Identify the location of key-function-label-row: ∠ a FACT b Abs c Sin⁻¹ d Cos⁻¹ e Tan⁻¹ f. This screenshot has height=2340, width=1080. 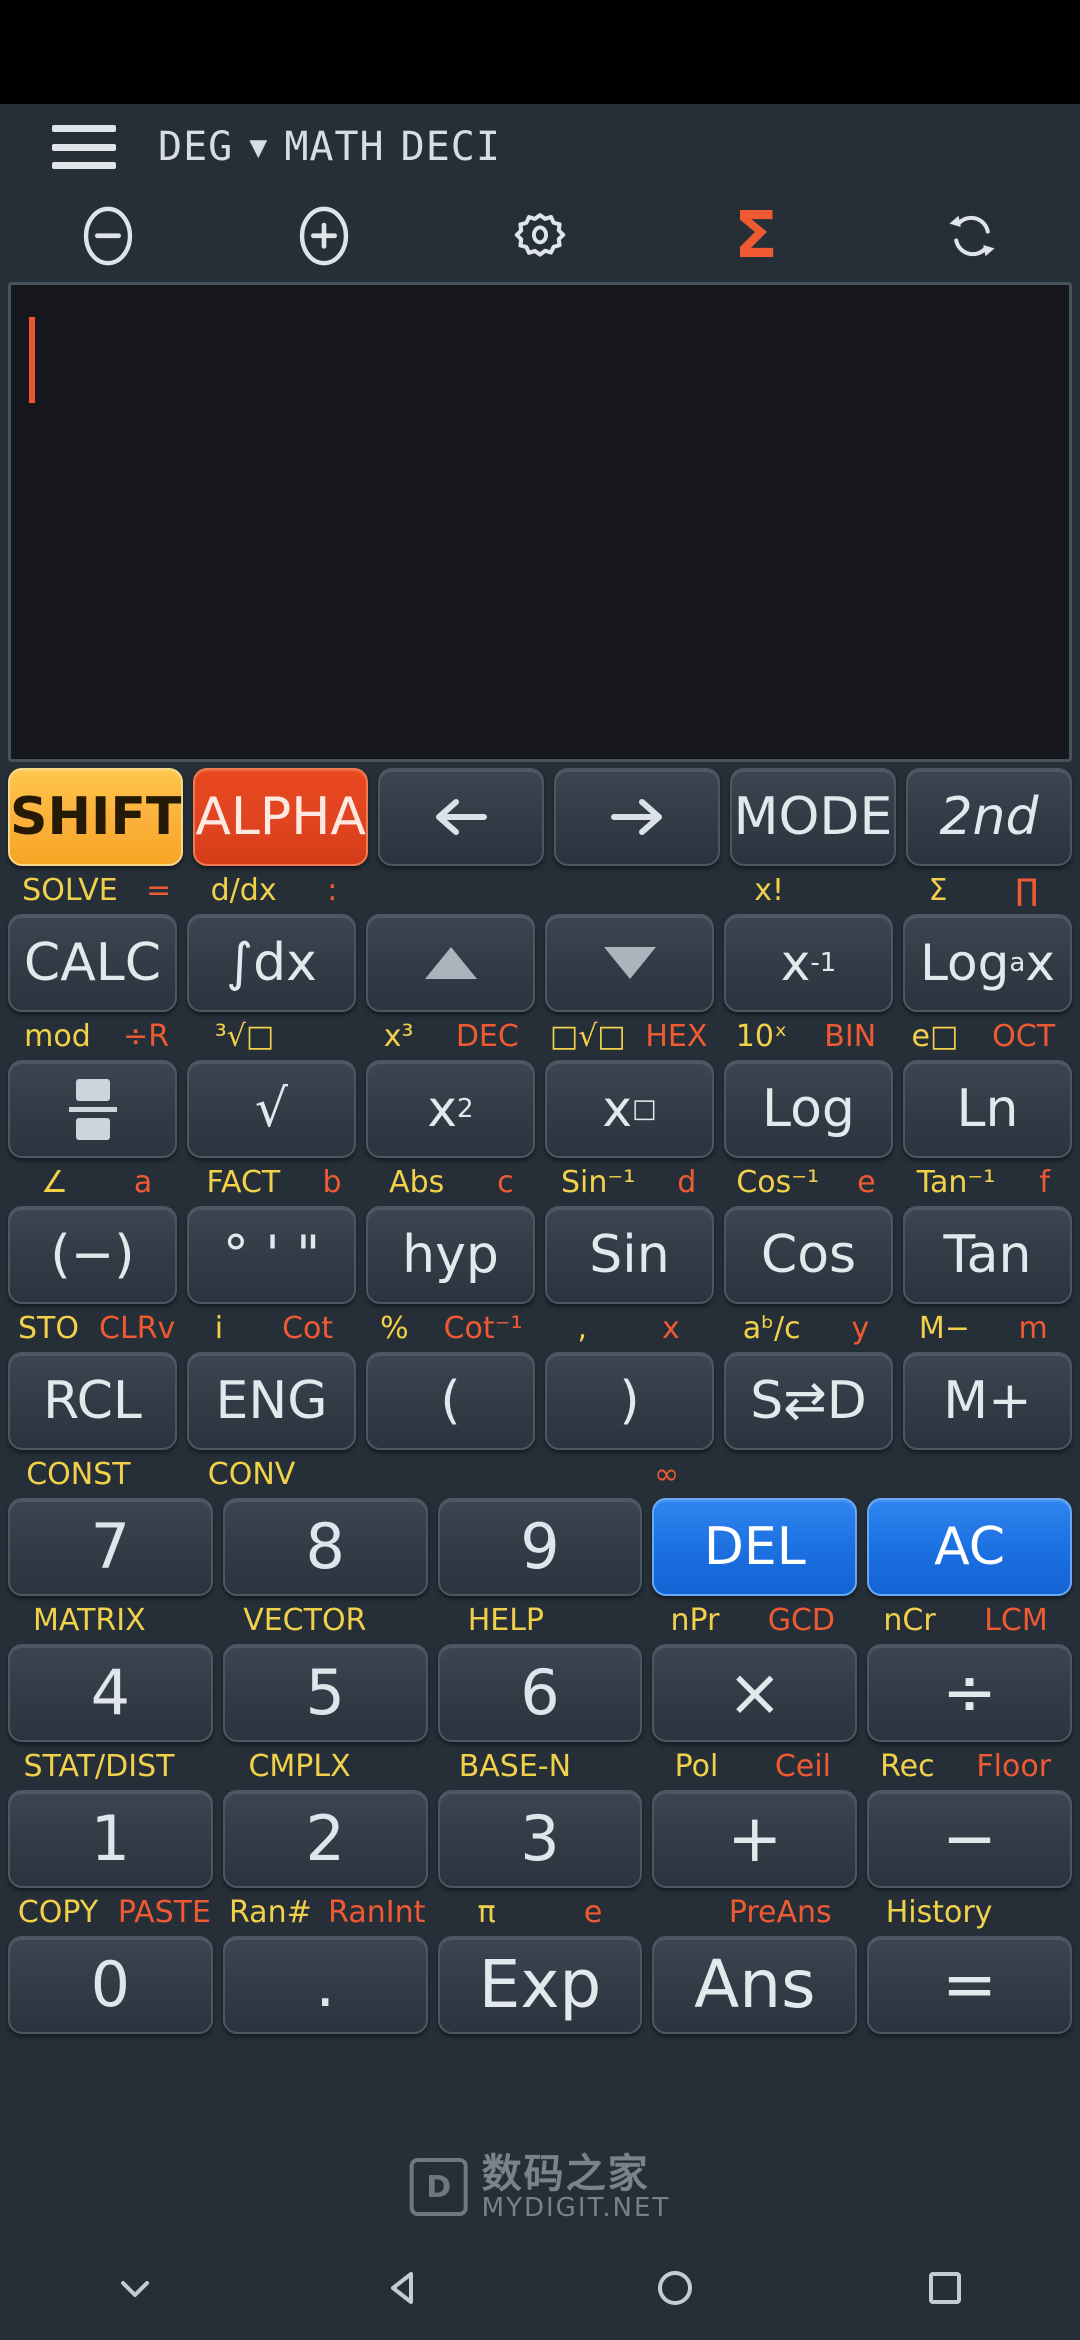
(540, 1183).